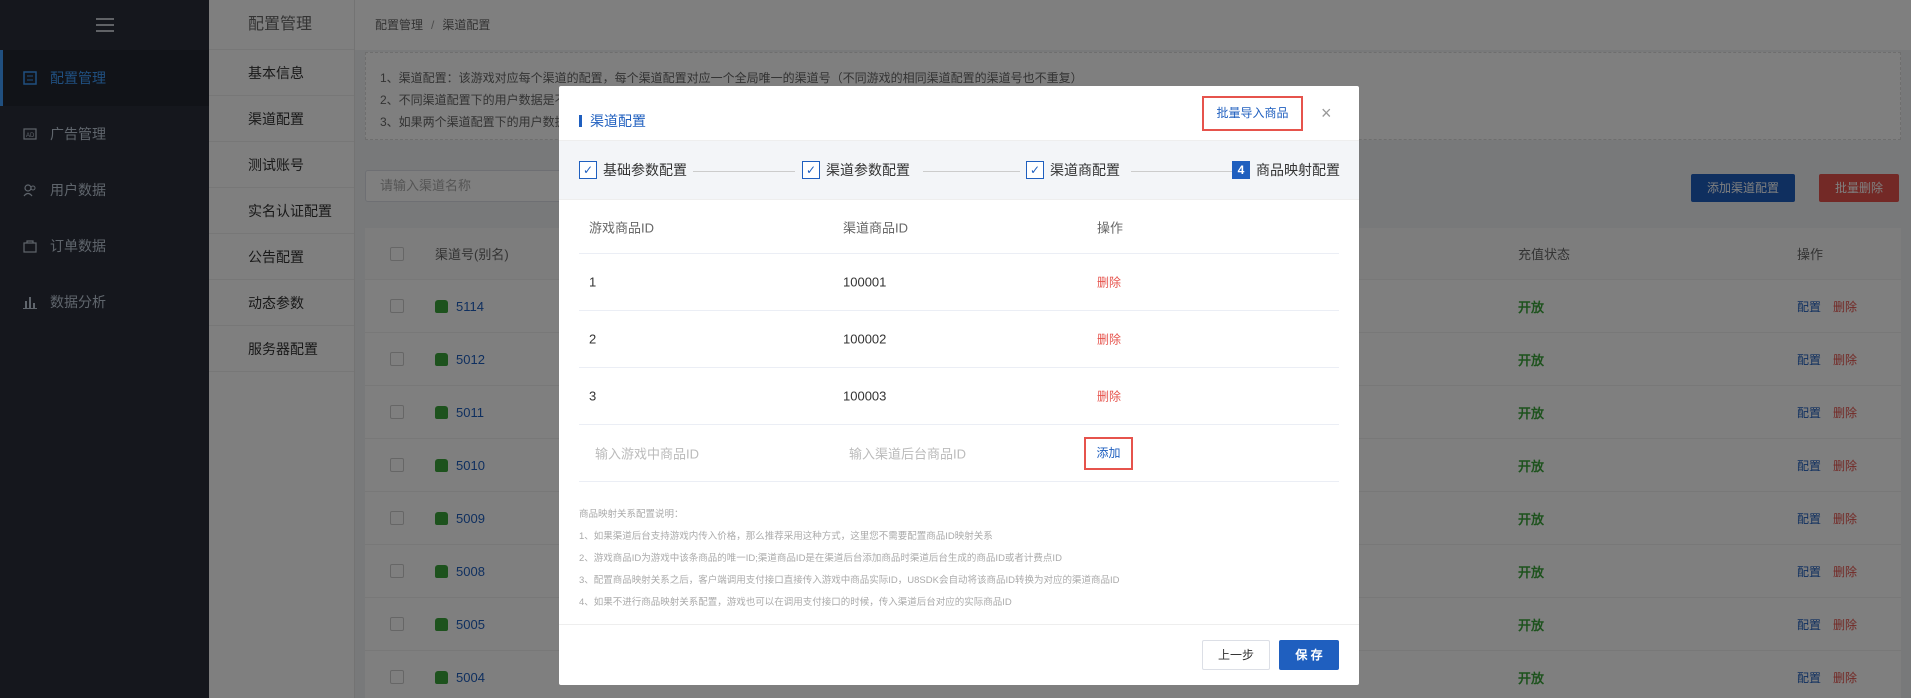  Describe the element at coordinates (618, 121) in the screenshot. I see `modal-title-text: 渠道配置` at that location.